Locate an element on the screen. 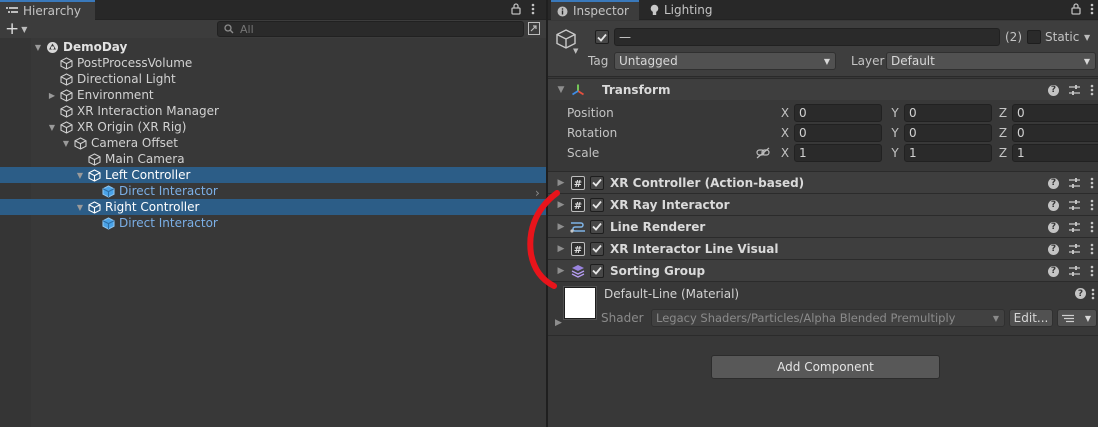 The height and width of the screenshot is (427, 1098). tab-hierarchy: Hierarchy is located at coordinates (47, 10).